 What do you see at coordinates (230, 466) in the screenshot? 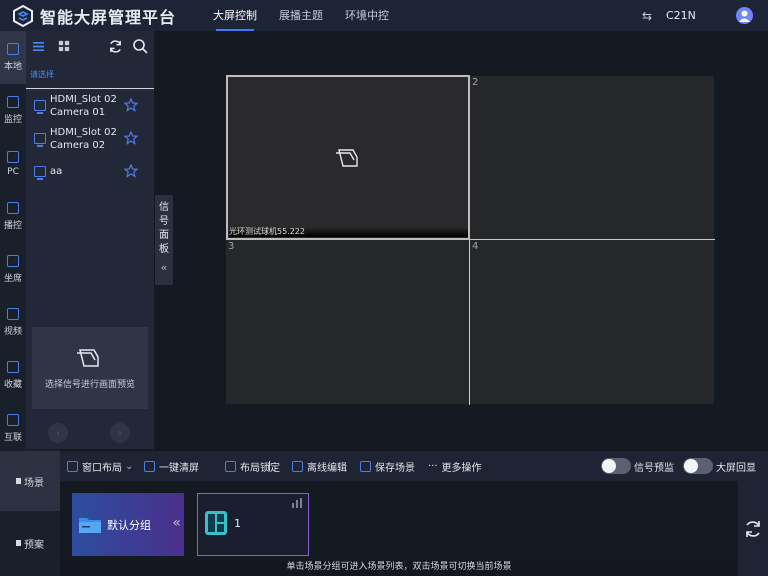
I see `lock-icon` at bounding box center [230, 466].